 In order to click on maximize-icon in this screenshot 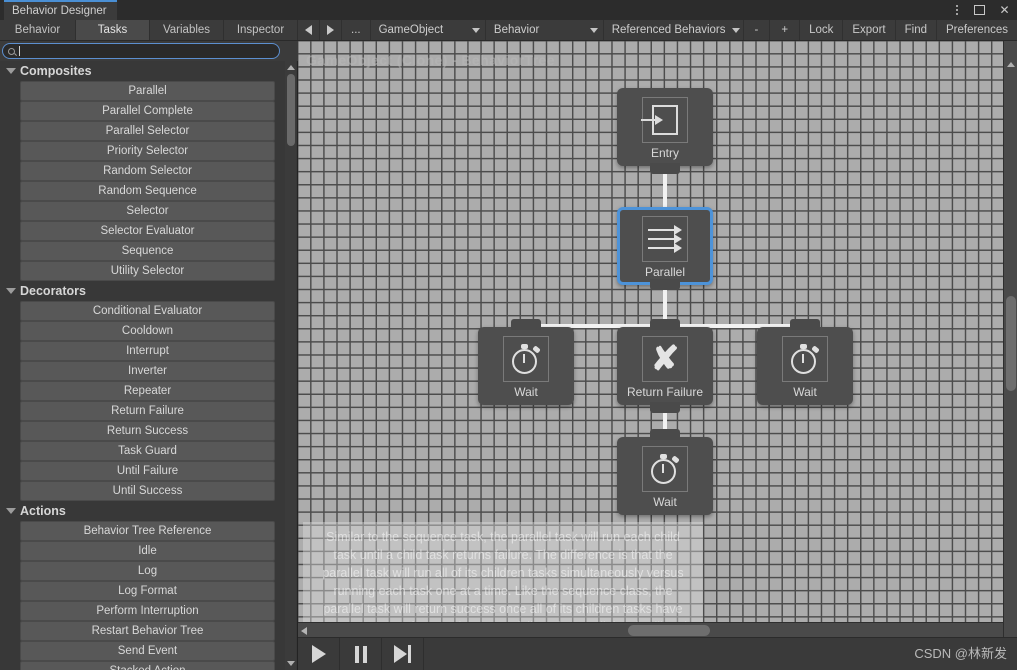, I will do `click(980, 10)`.